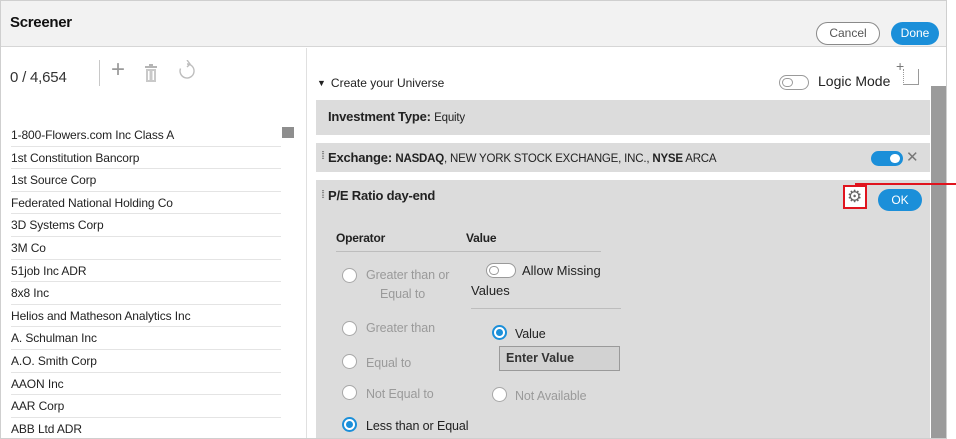 This screenshot has width=956, height=439. I want to click on value-divider, so click(546, 308).